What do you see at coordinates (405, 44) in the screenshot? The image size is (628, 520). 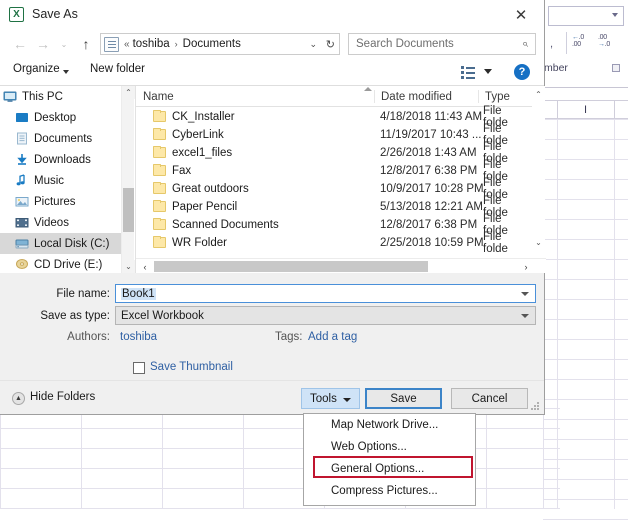 I see `search-input: Search Documents` at bounding box center [405, 44].